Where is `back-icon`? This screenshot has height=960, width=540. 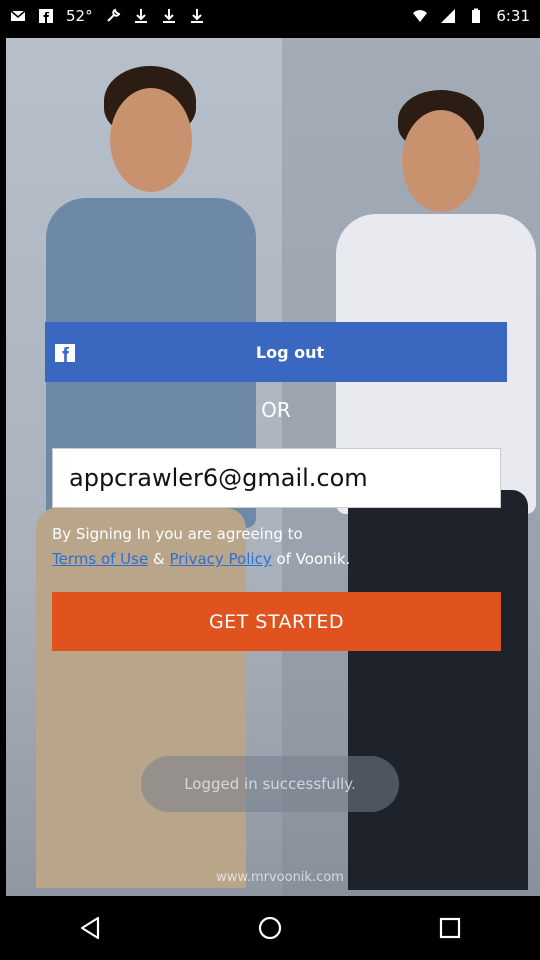 back-icon is located at coordinates (90, 928).